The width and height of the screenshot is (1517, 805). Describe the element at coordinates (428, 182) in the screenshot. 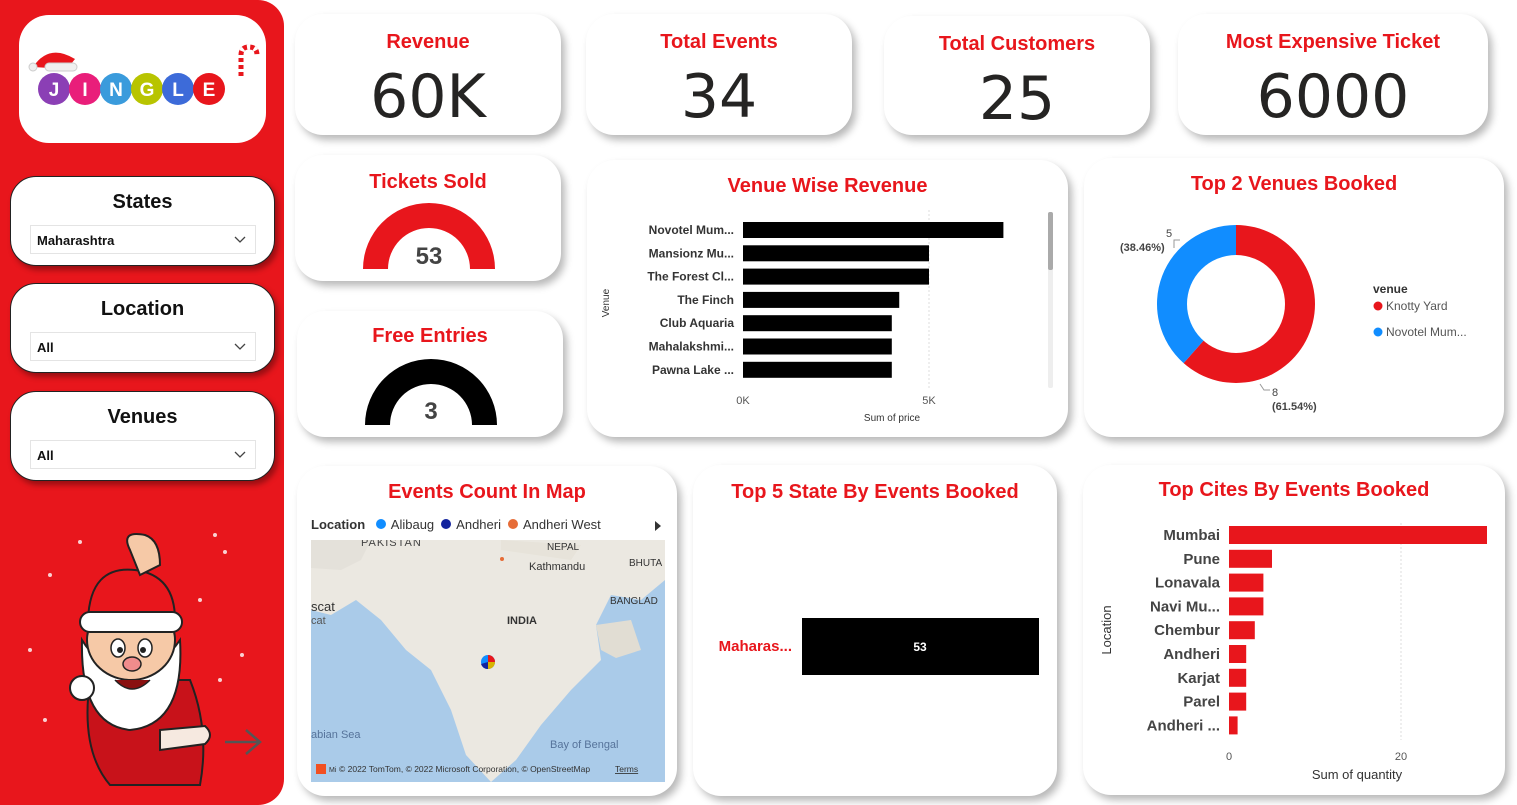

I see `tickets-sold-title: Tickets Sold` at that location.